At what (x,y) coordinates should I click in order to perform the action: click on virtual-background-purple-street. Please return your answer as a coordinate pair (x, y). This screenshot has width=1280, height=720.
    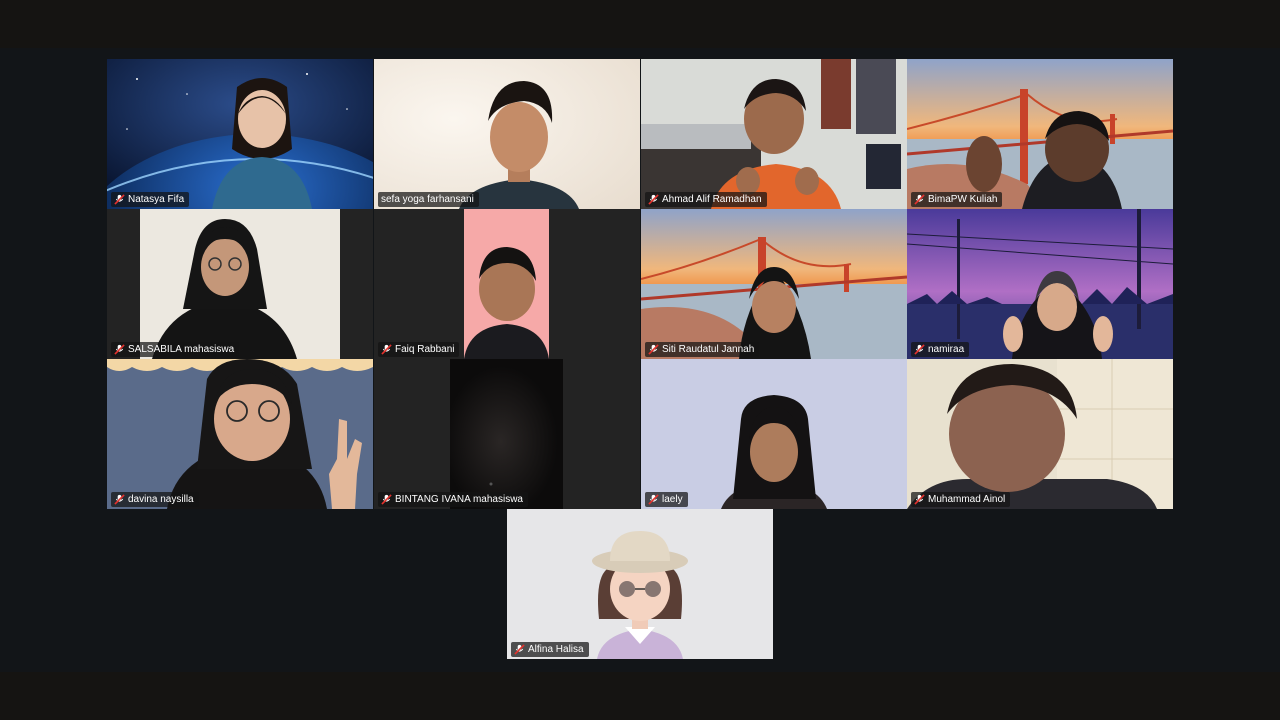
    Looking at the image, I should click on (1040, 284).